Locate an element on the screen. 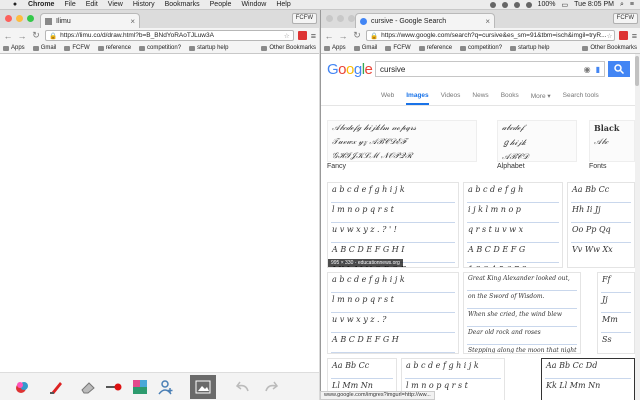 Image resolution: width=640 pixels, height=400 pixels. add-user-icon is located at coordinates (166, 387).